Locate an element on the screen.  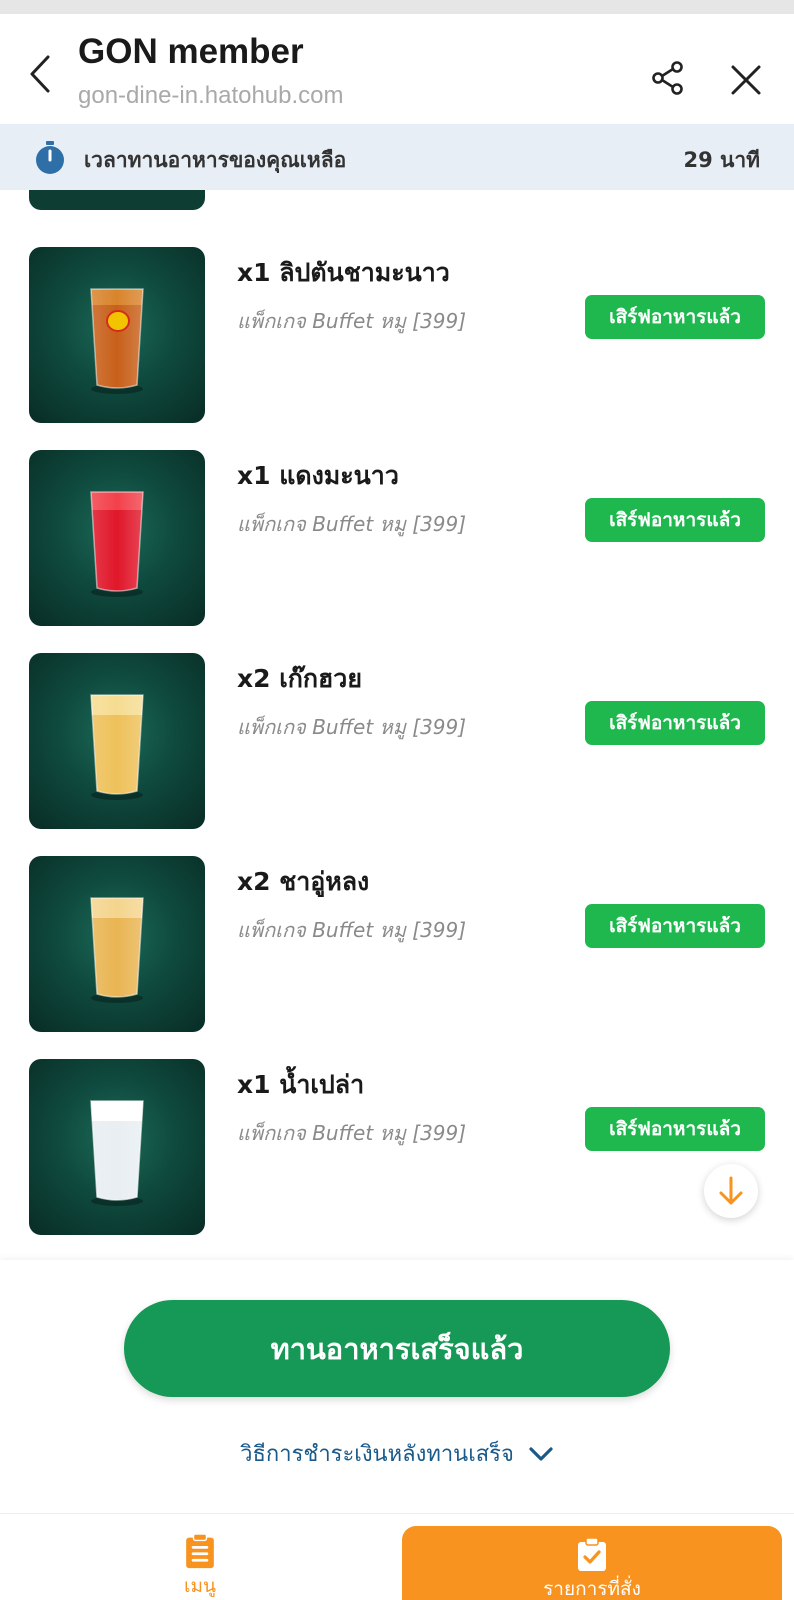
arrow-down-icon is located at coordinates (731, 1190).